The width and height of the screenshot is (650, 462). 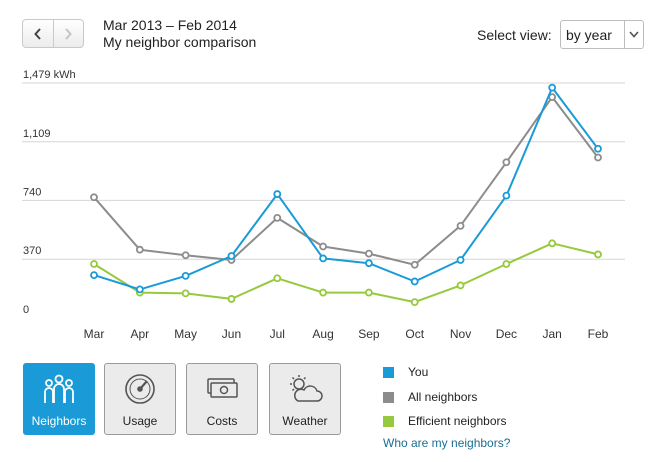 I want to click on chevron-down-icon, so click(x=633, y=34).